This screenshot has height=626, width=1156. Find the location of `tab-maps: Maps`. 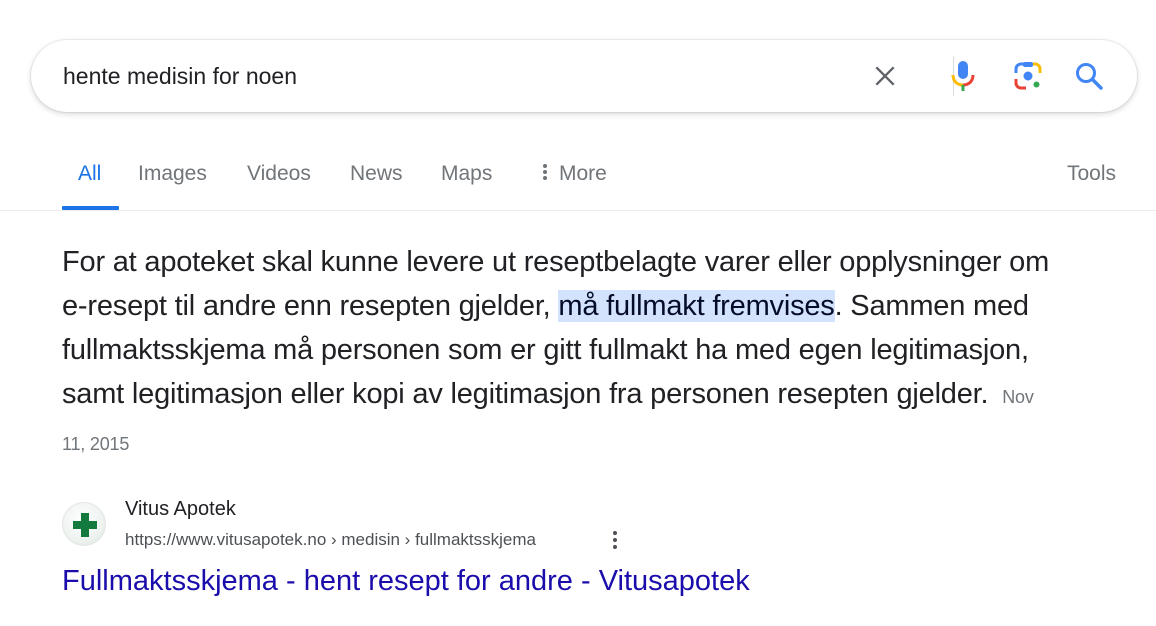

tab-maps: Maps is located at coordinates (466, 174).